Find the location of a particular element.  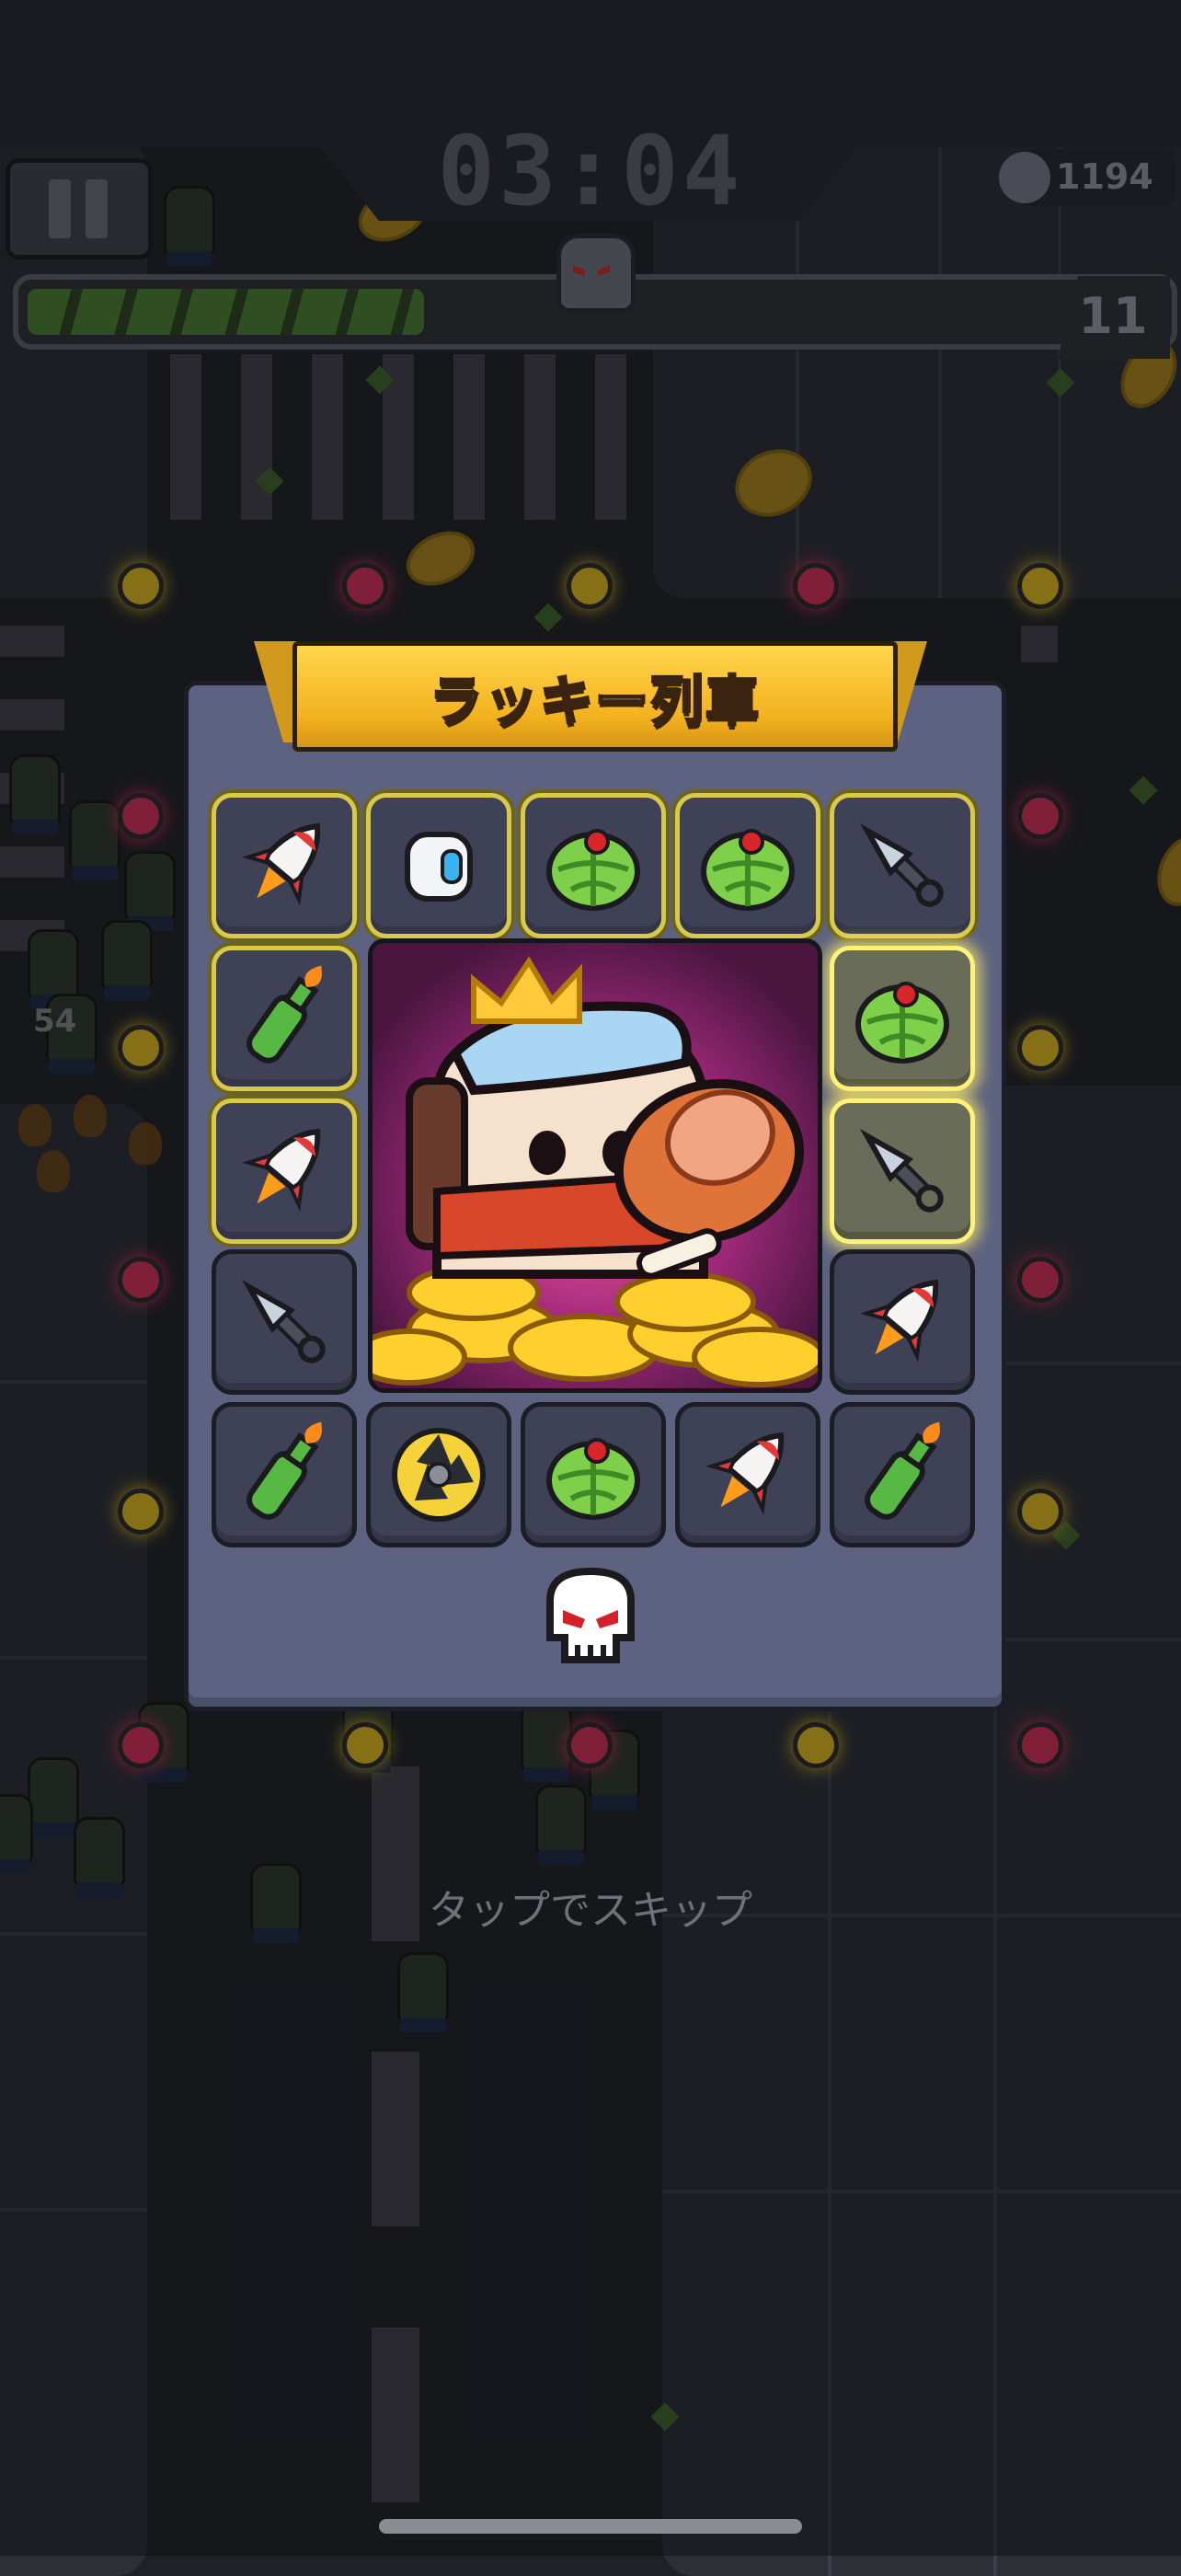

level-number: 11 is located at coordinates (1113, 316).